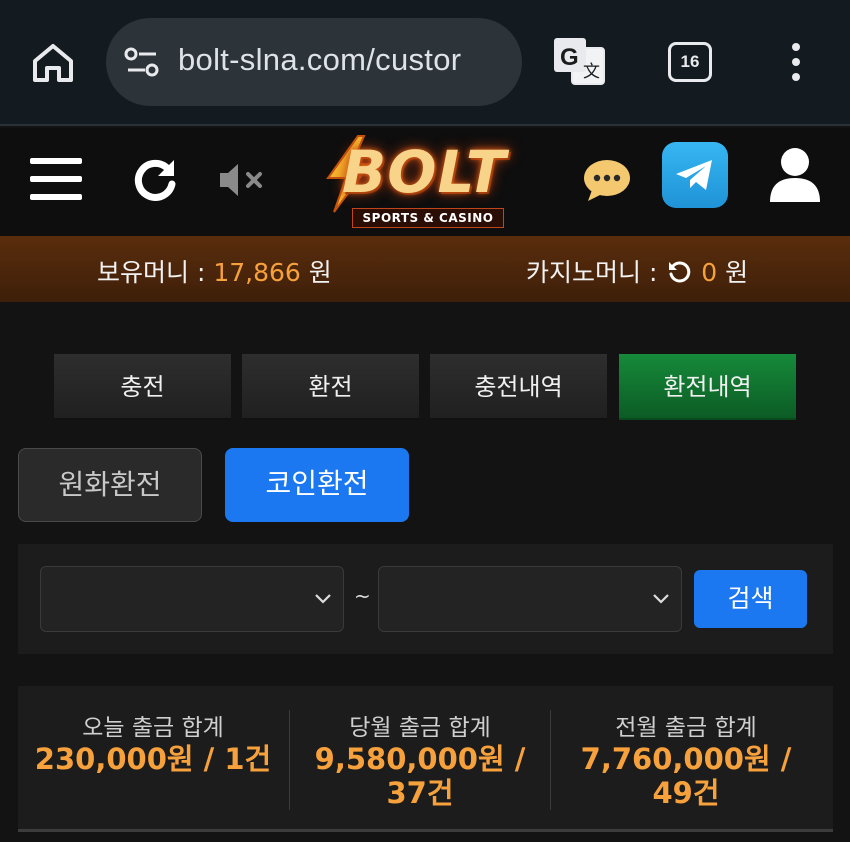  What do you see at coordinates (420, 728) in the screenshot?
I see `summary-label: 당월 출금 합계` at bounding box center [420, 728].